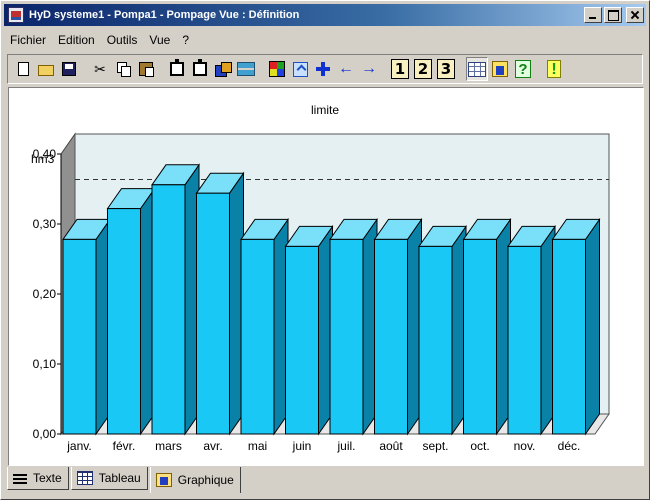 The width and height of the screenshot is (650, 500). Describe the element at coordinates (163, 480) in the screenshot. I see `bar-chart-icon` at that location.